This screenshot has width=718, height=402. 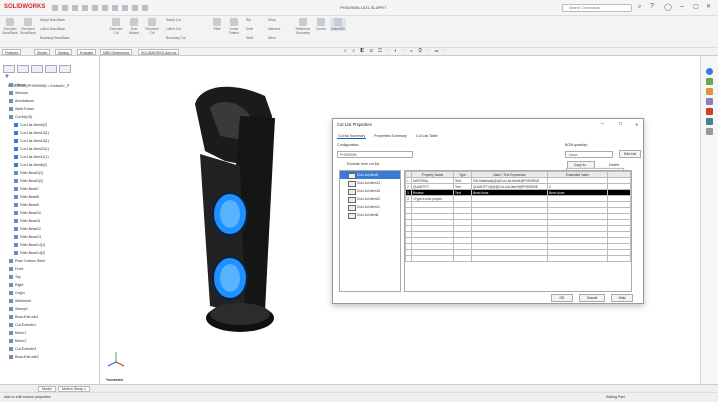 I want to click on edit-list-button: Edit List, so click(x=630, y=154).